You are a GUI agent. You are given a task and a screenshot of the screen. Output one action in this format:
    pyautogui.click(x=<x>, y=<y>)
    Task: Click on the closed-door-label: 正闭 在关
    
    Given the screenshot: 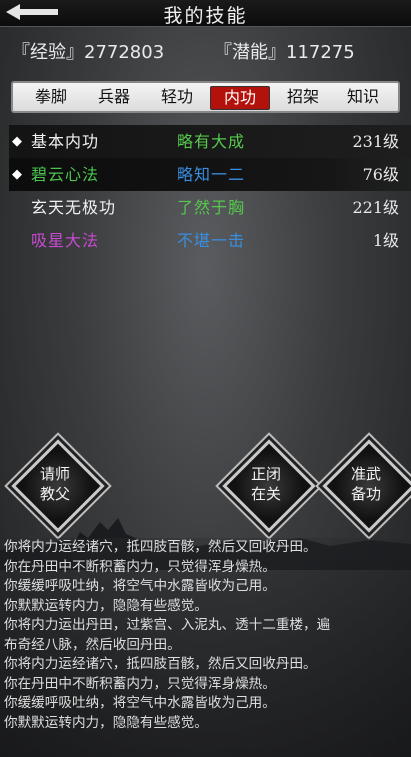 What is the action you would take?
    pyautogui.click(x=266, y=484)
    